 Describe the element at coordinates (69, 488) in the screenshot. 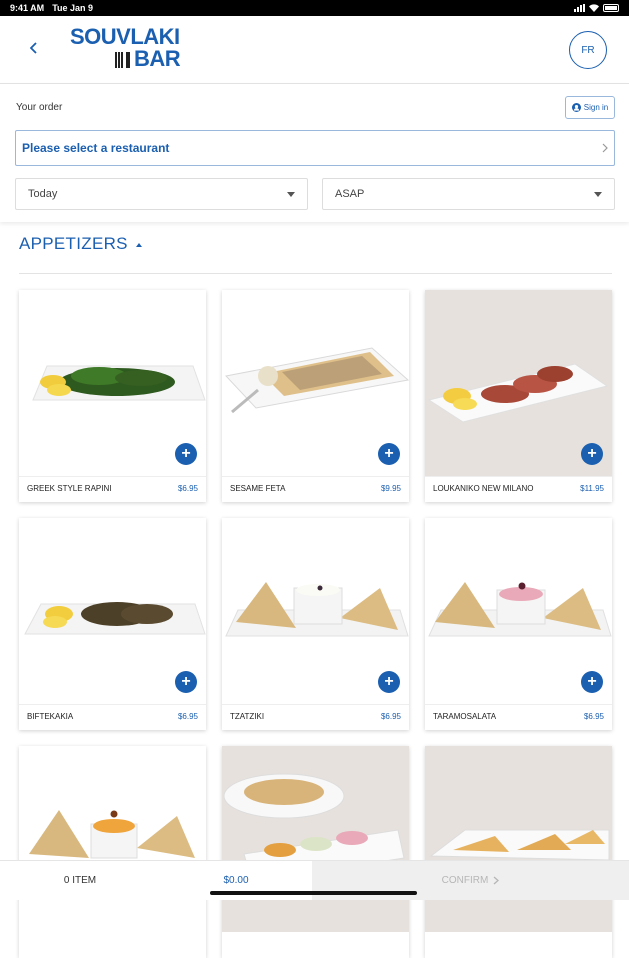

I see `menu-item-name: GREEK STYLE RAPINI` at that location.